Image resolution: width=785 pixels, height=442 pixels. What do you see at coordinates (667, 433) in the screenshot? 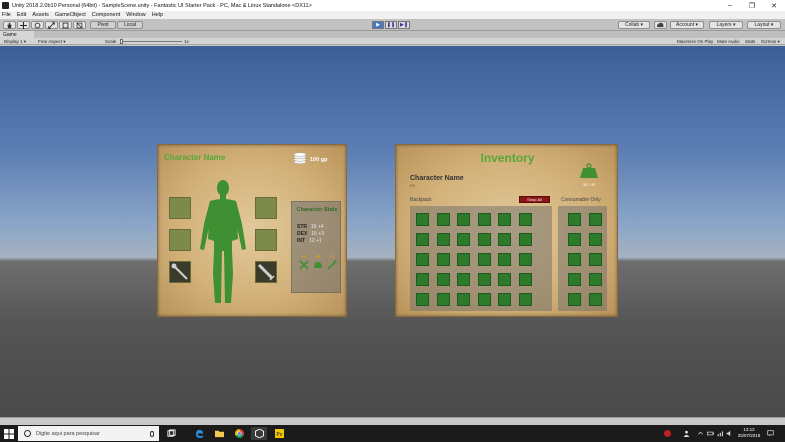
I see `record-tray-icon` at bounding box center [667, 433].